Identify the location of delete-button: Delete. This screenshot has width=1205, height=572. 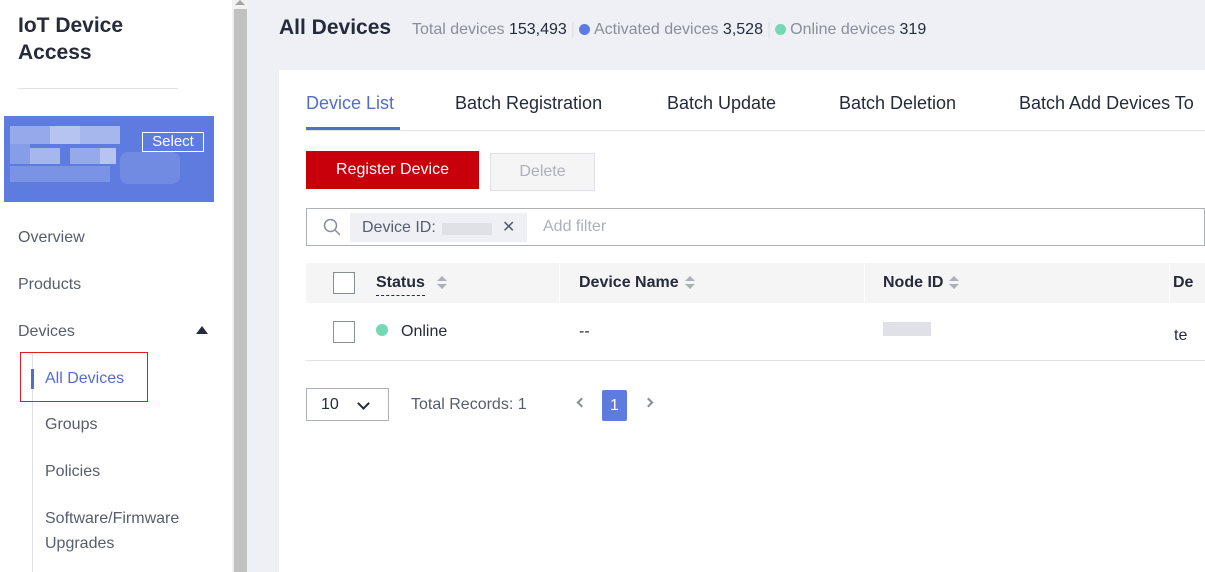
(542, 172).